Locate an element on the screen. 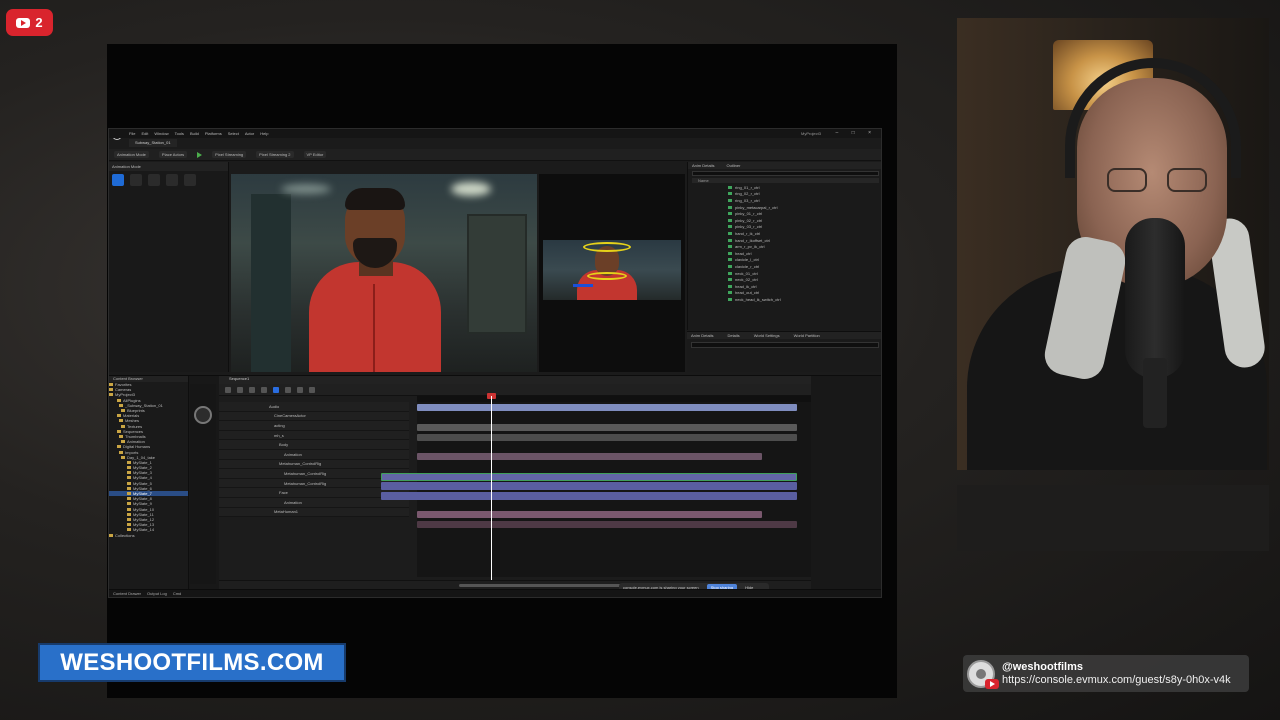 This screenshot has width=1280, height=720. fps-icon is located at coordinates (300, 389).